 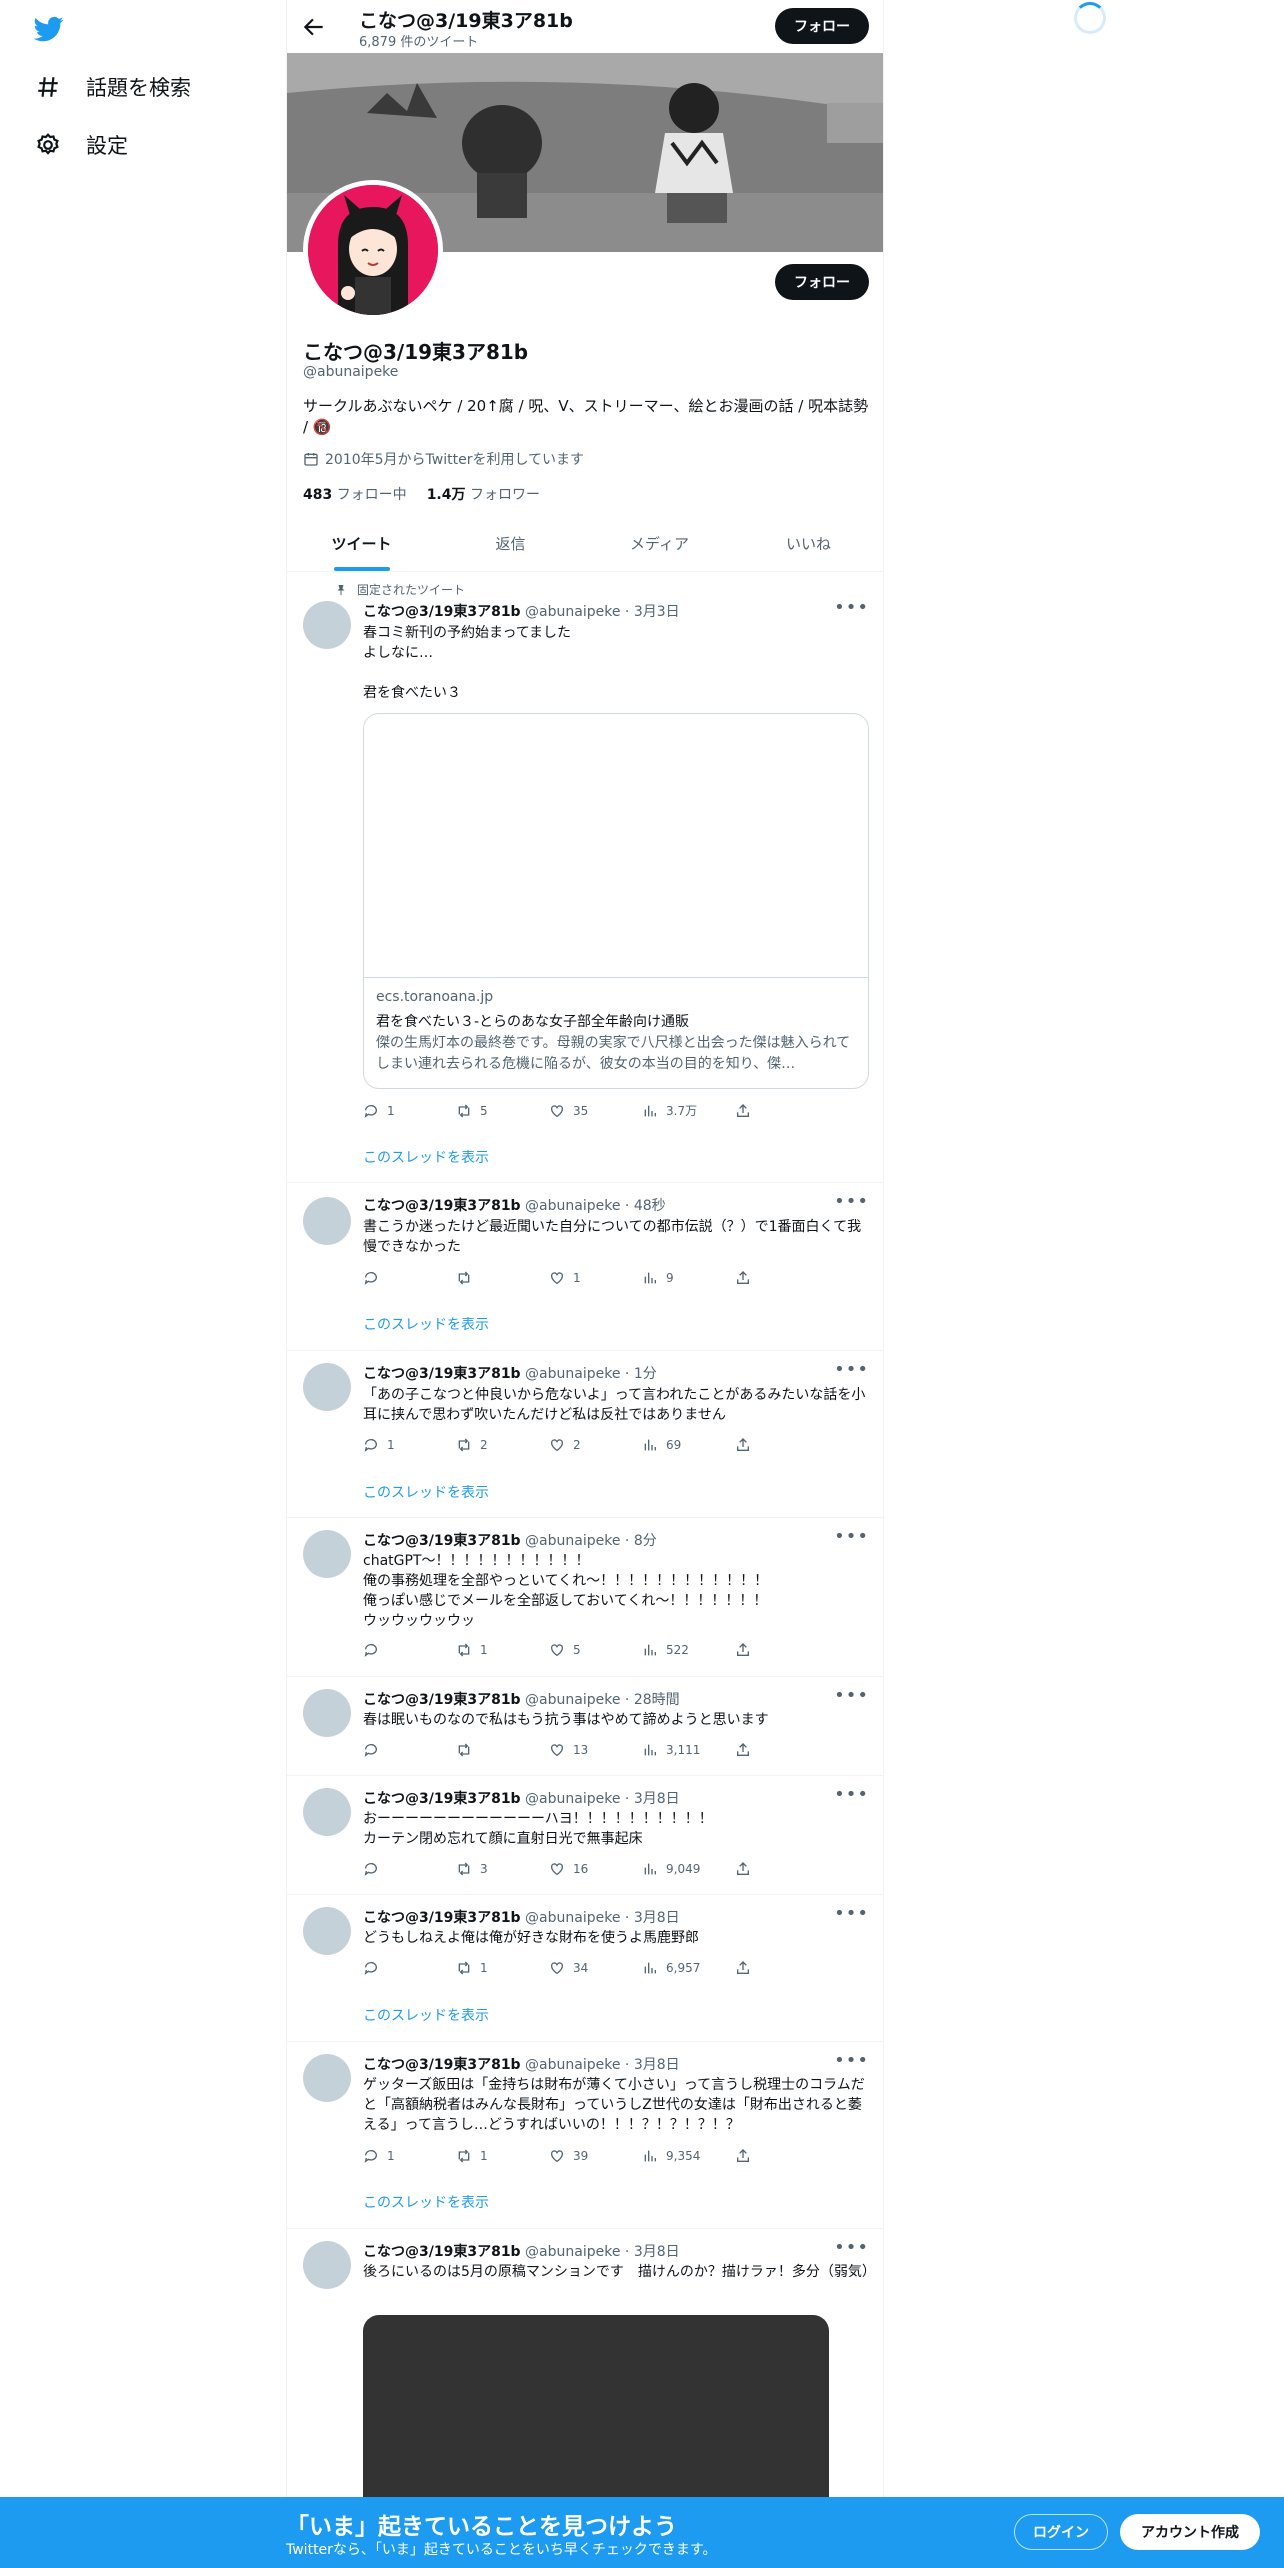 What do you see at coordinates (645, 1374) in the screenshot?
I see `tweet-time: 1分` at bounding box center [645, 1374].